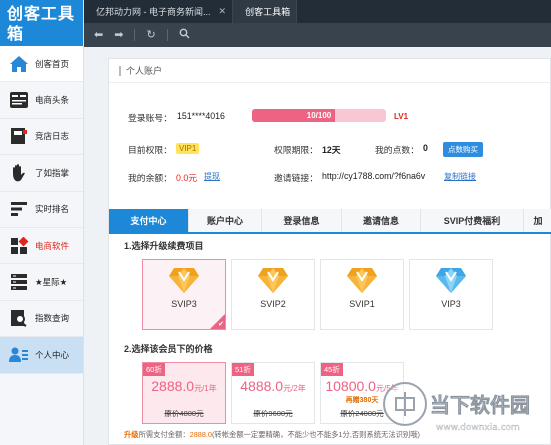  What do you see at coordinates (273, 413) in the screenshot?
I see `original-price: 原价9600元` at bounding box center [273, 413].